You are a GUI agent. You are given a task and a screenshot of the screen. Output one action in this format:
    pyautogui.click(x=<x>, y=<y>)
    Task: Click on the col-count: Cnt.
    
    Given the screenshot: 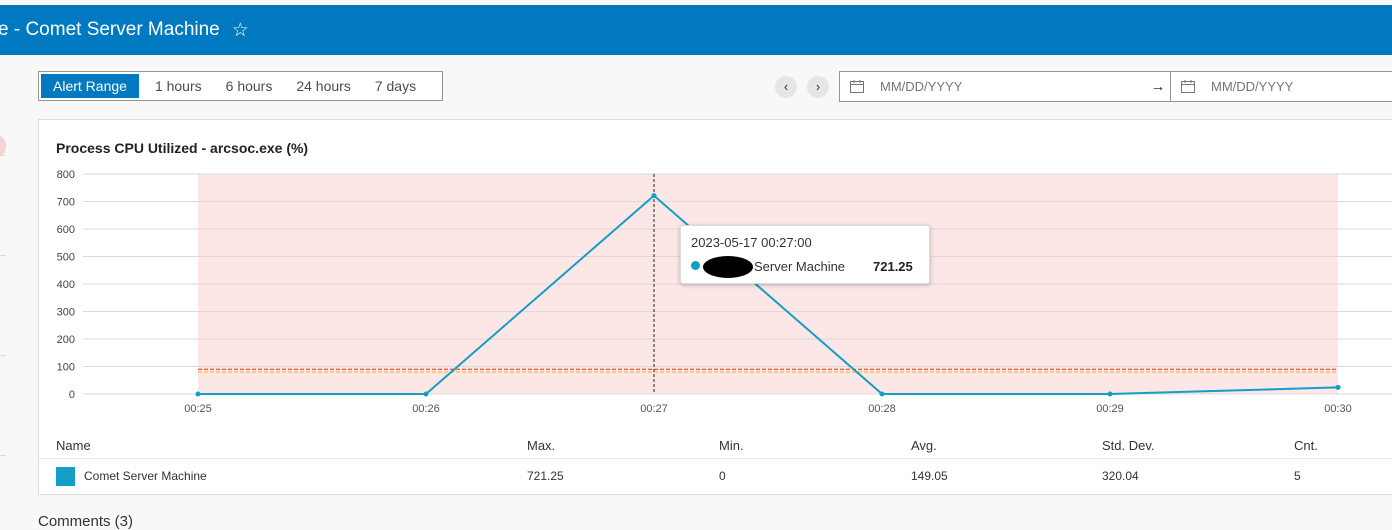 What is the action you would take?
    pyautogui.click(x=1306, y=445)
    